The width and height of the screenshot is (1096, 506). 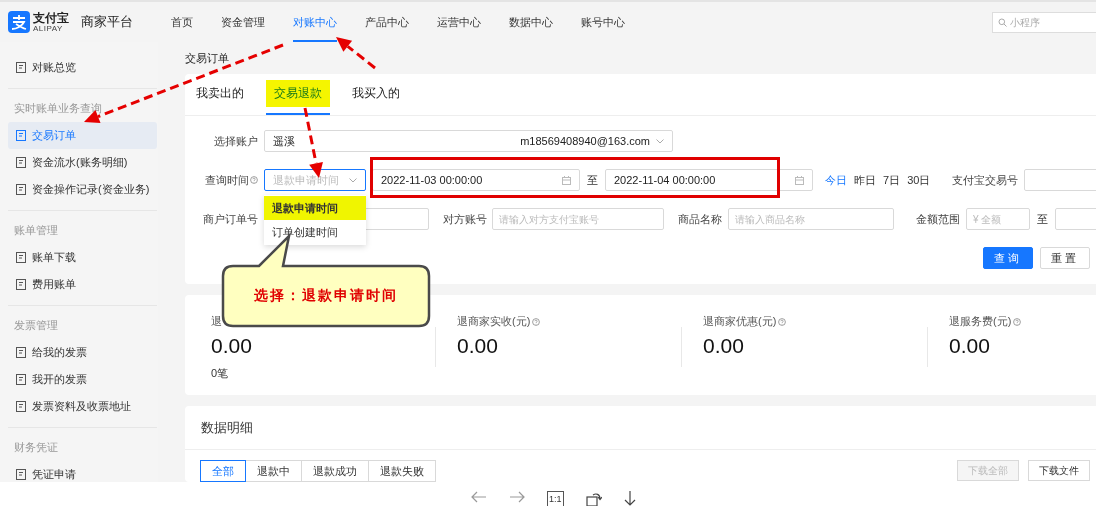 What do you see at coordinates (82, 284) in the screenshot?
I see `sidebar-item: 费用账单` at bounding box center [82, 284].